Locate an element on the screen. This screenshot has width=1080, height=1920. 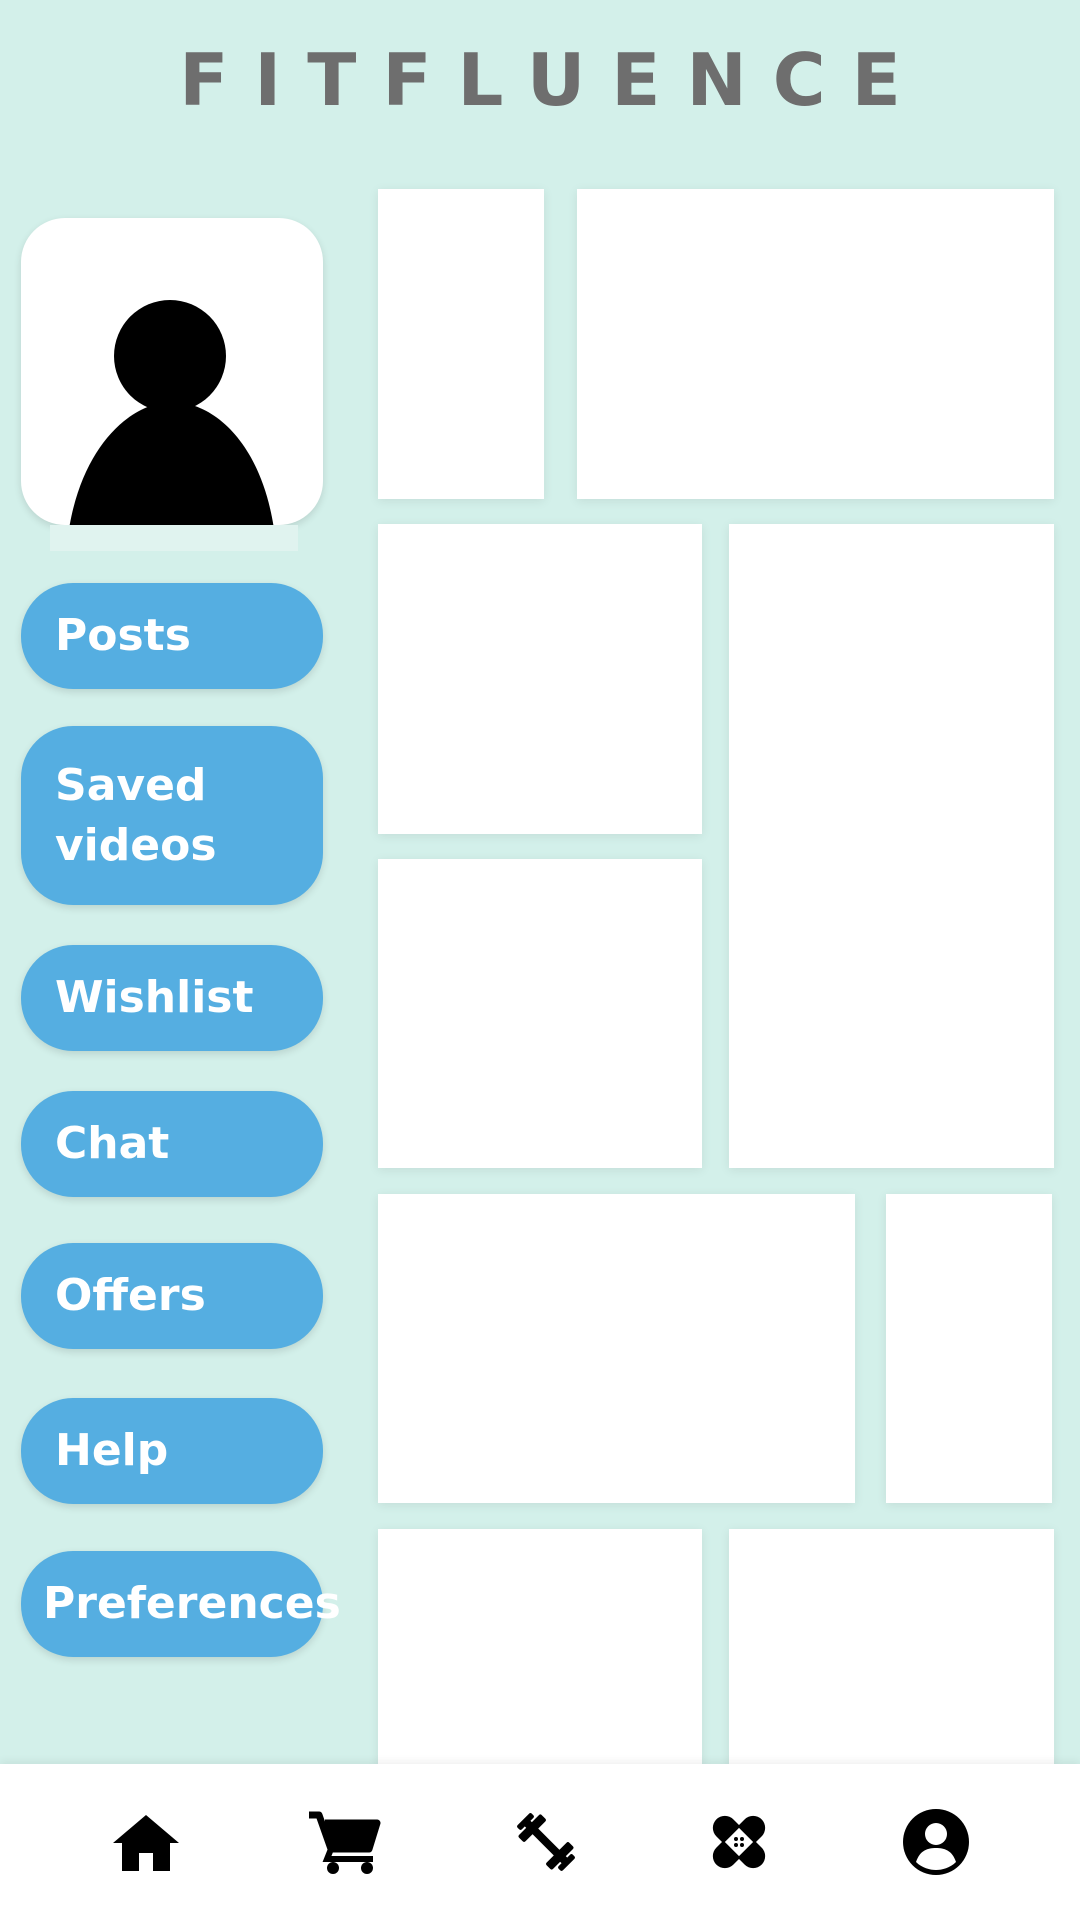
menu-chat-label: Chat is located at coordinates (112, 1143).